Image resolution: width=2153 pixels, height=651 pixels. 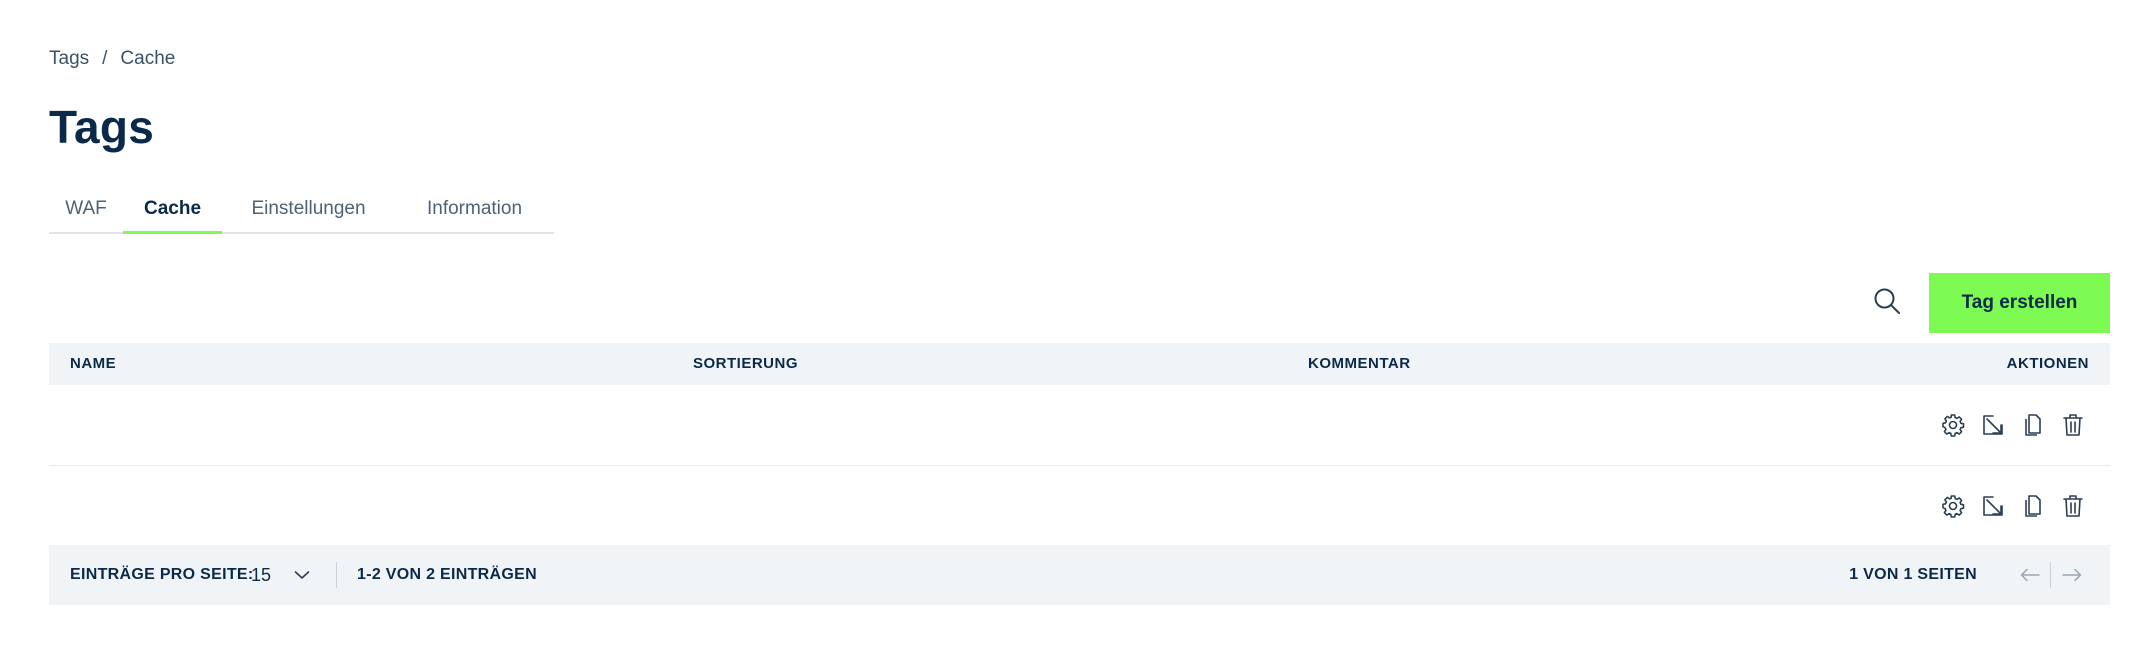 I want to click on arrow-right-icon, so click(x=2072, y=575).